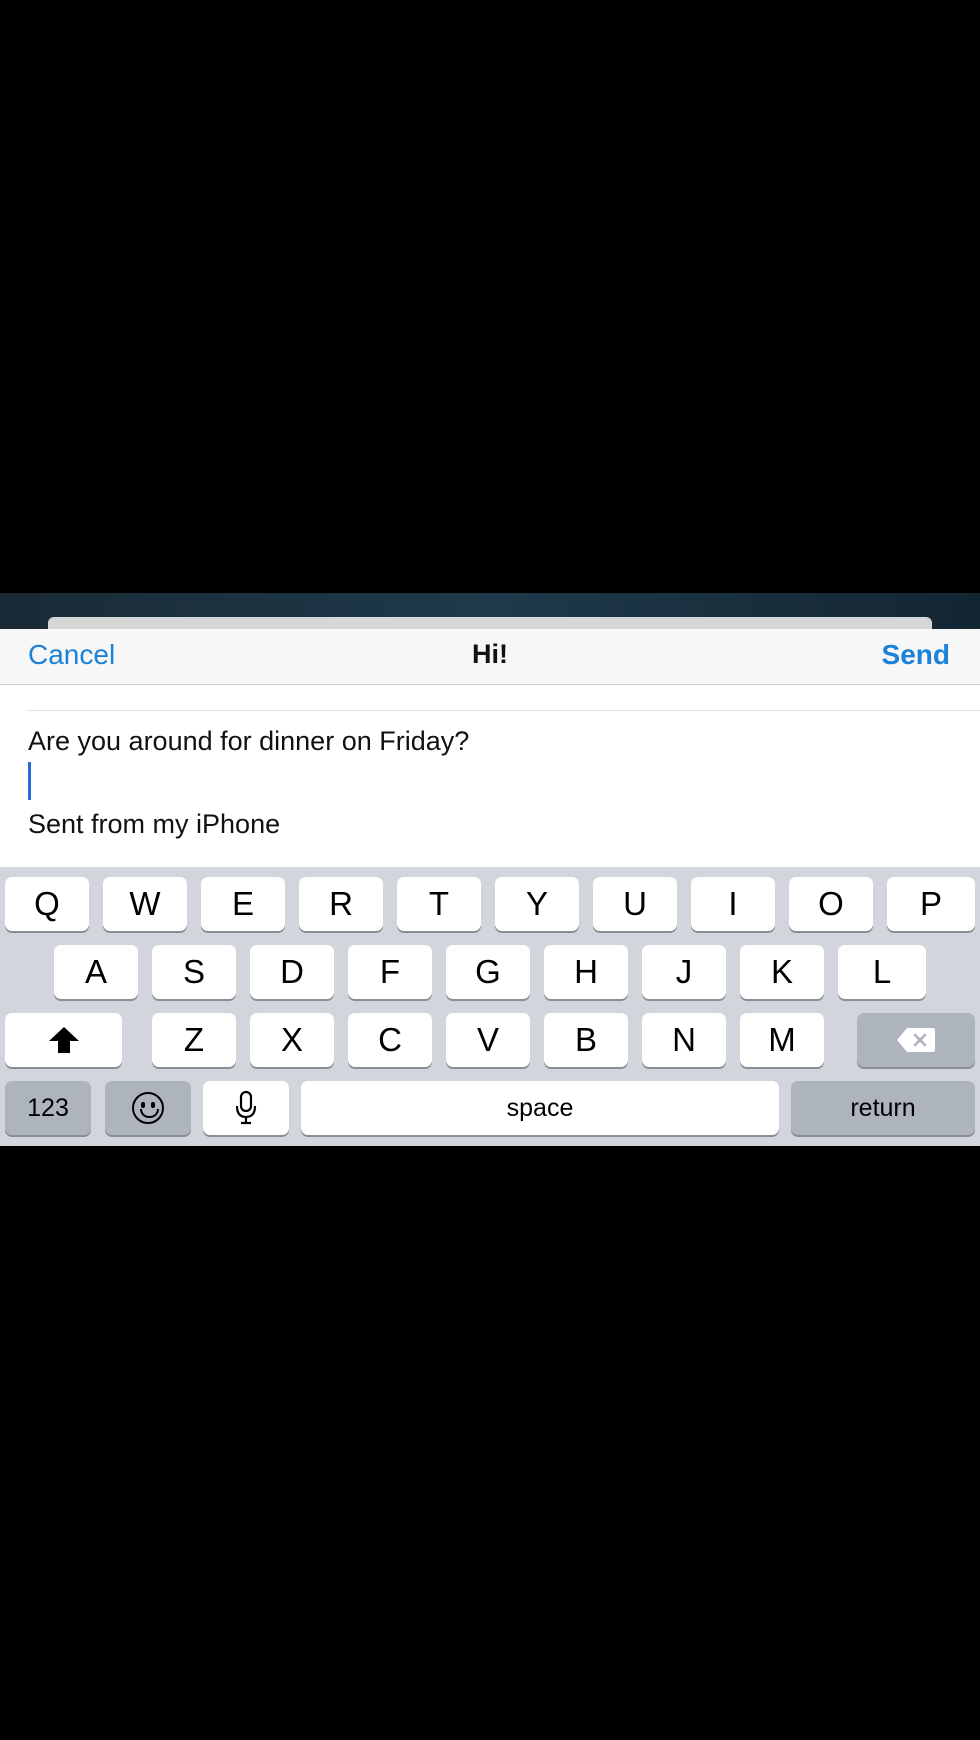 The height and width of the screenshot is (1740, 980). What do you see at coordinates (29, 781) in the screenshot?
I see `text-cursor` at bounding box center [29, 781].